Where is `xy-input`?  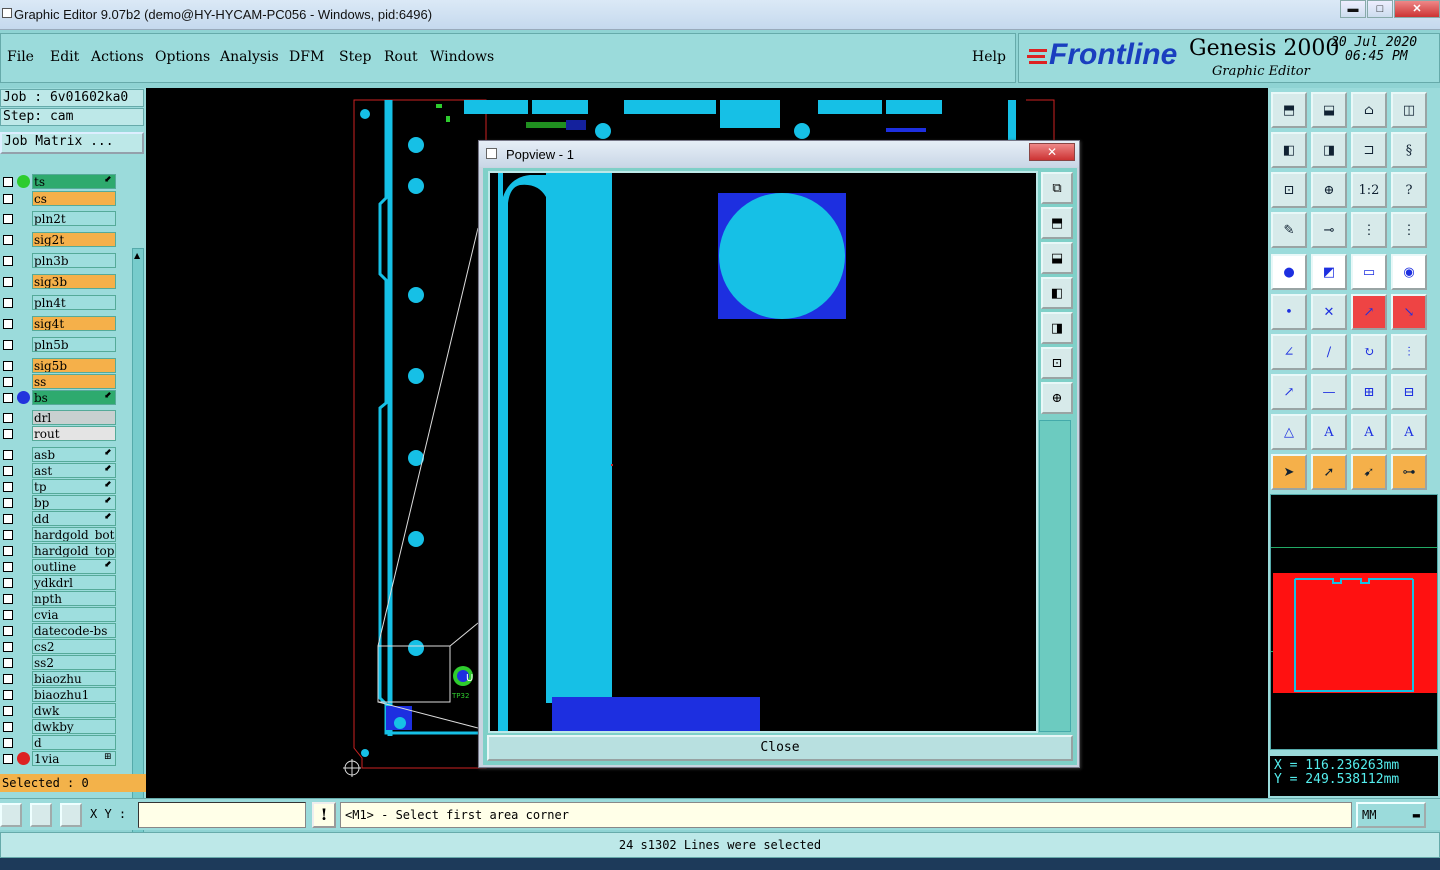
xy-input is located at coordinates (222, 815).